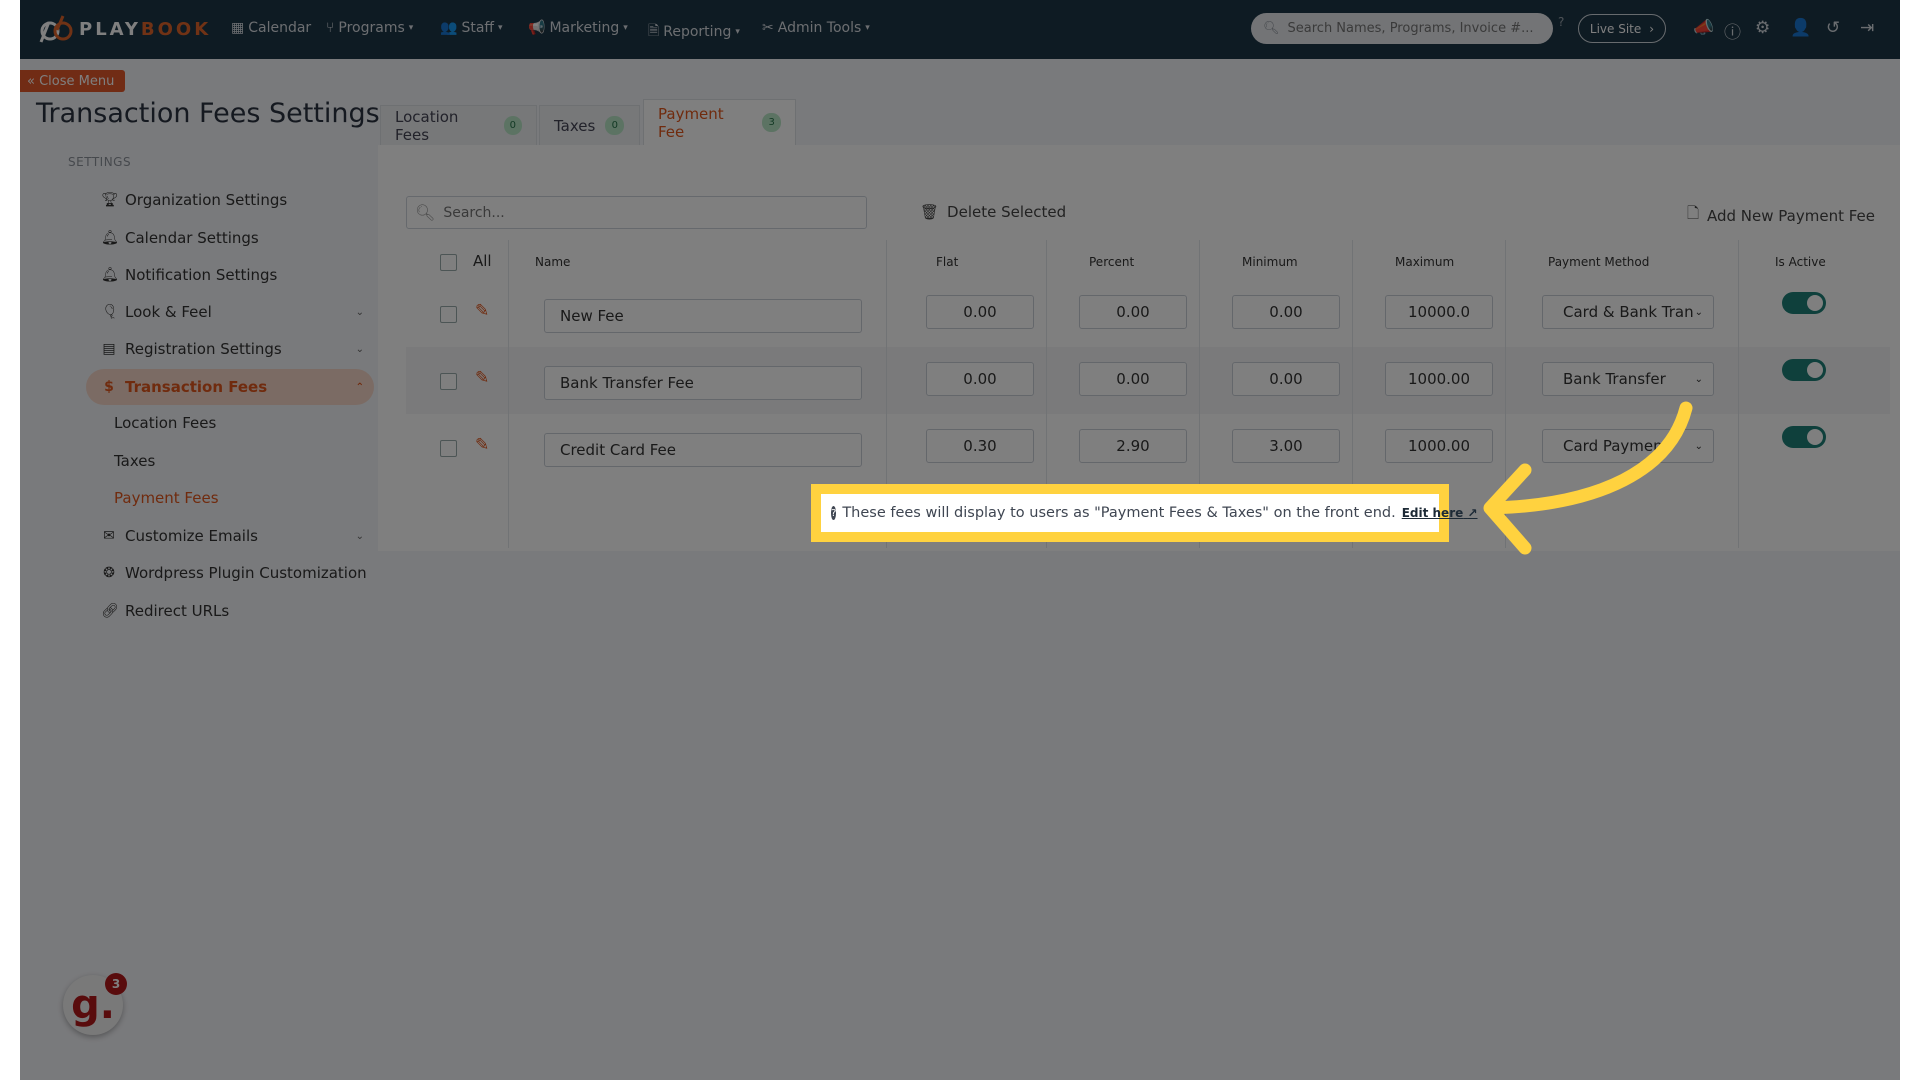 This screenshot has height=1080, width=1920. Describe the element at coordinates (1588, 478) in the screenshot. I see `annotation-arrow` at that location.